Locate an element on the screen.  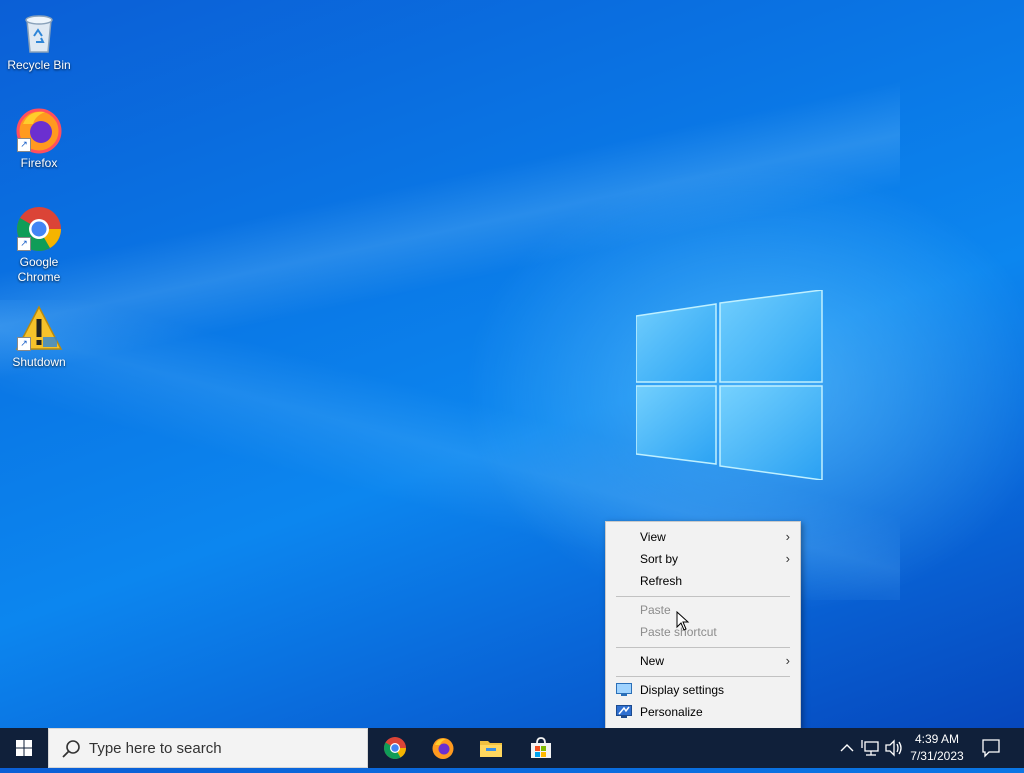
menu-item-display-settings: Display settings is located at coordinates (703, 690).